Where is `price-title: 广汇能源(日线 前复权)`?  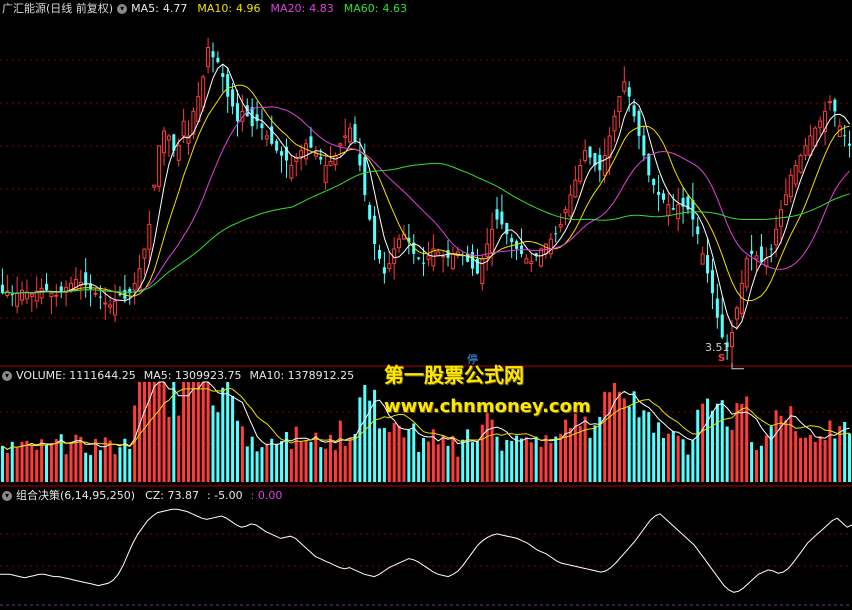
price-title: 广汇能源(日线 前复权) is located at coordinates (57, 9).